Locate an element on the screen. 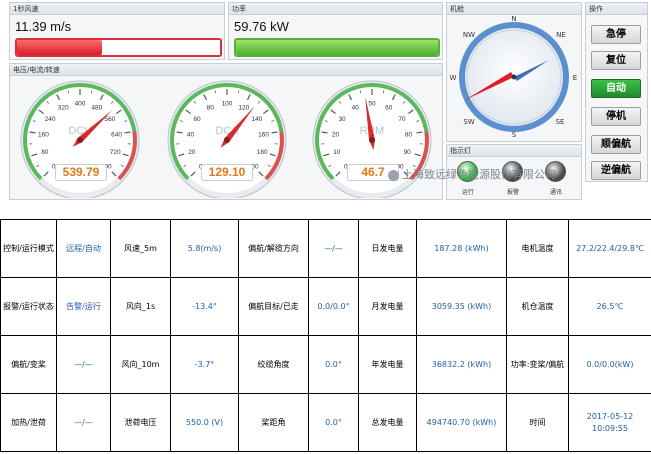 This screenshot has width=651, height=454. gauge-tick-label: 30 is located at coordinates (342, 119).